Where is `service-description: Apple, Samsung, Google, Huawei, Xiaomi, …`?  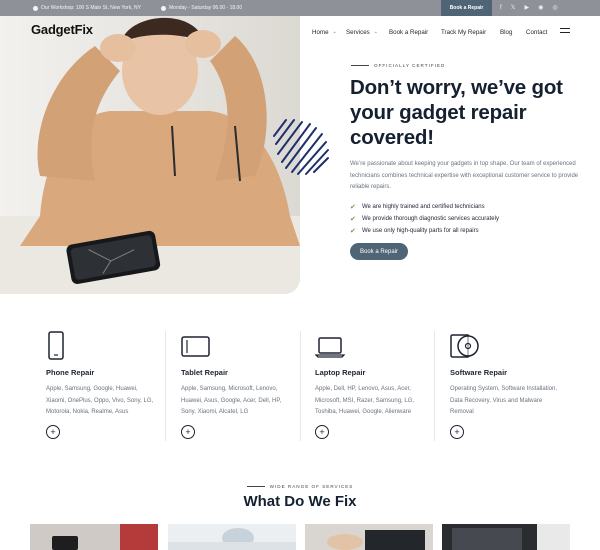
service-description: Apple, Samsung, Google, Huawei, Xiaomi, … is located at coordinates (100, 400).